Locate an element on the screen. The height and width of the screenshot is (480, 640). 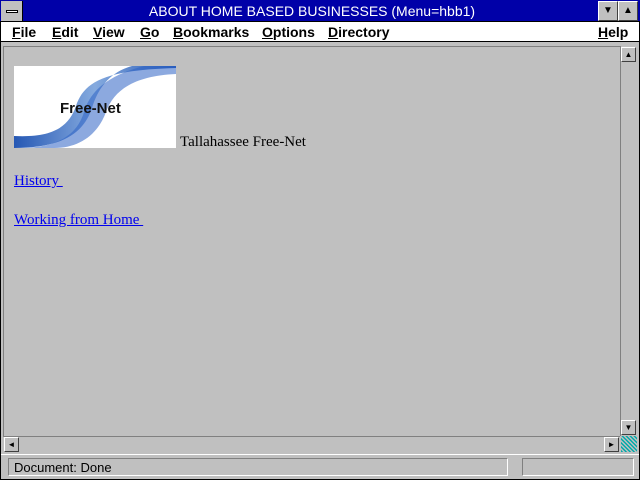
free-net-logo-graphic: Free-Net is located at coordinates (95, 107).